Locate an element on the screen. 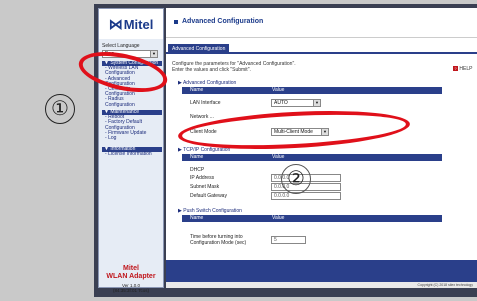  logo-text: Mitel is located at coordinates (138, 24).